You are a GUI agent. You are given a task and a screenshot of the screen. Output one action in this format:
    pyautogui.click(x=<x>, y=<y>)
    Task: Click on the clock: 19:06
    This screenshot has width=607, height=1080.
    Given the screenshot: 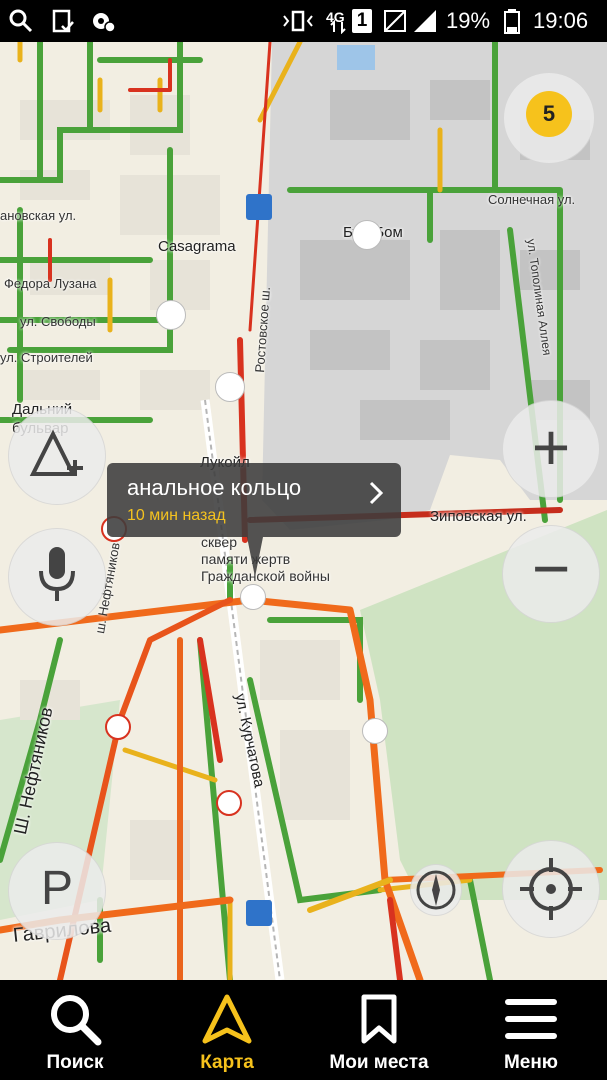 What is the action you would take?
    pyautogui.click(x=561, y=20)
    